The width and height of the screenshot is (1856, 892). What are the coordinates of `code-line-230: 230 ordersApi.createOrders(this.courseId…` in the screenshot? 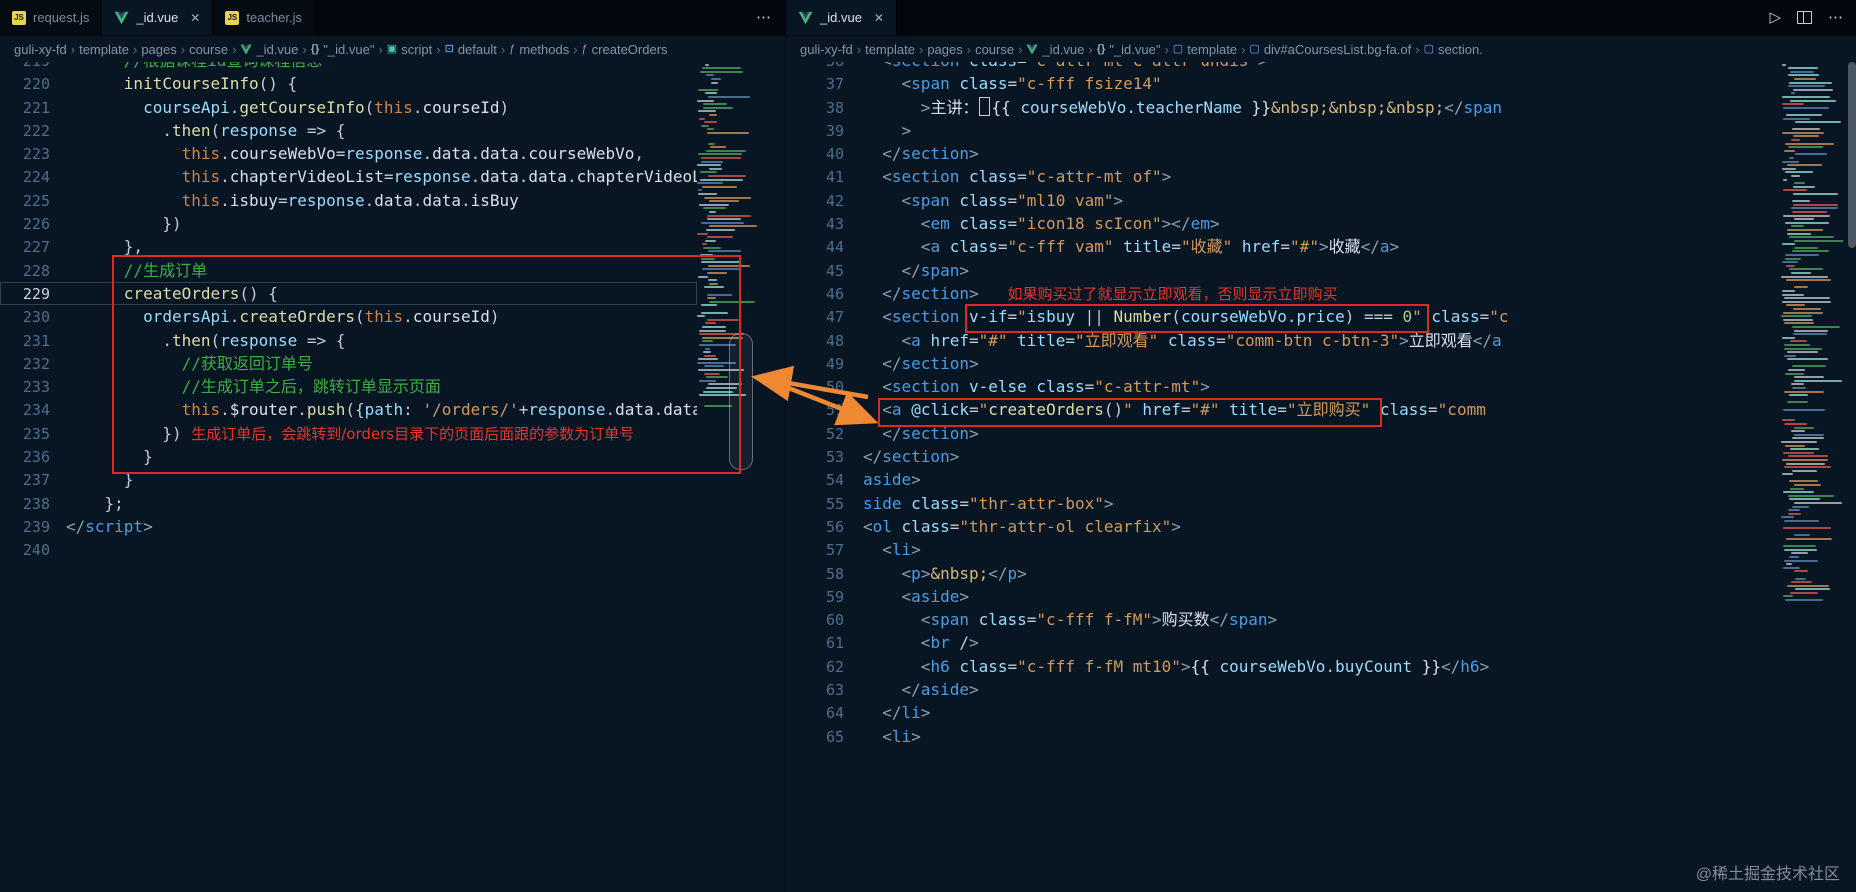 It's located at (348, 316).